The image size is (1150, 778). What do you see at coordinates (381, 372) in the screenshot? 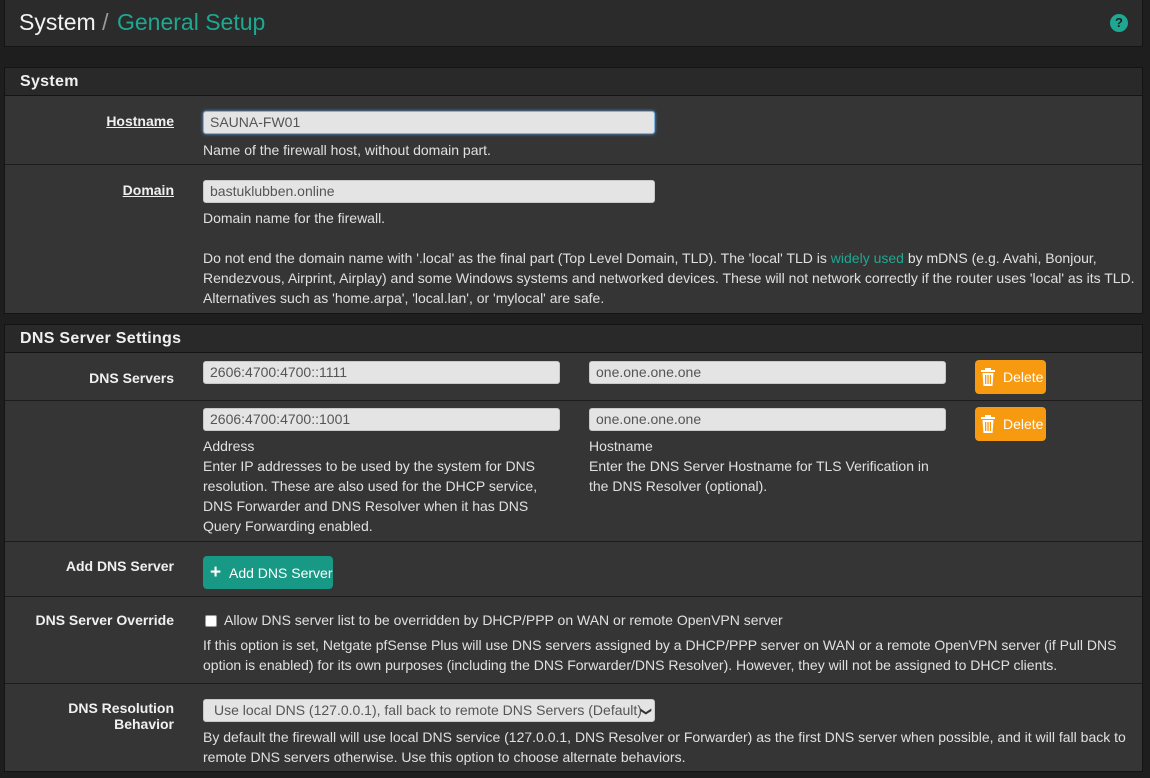
I see `dns-server-address-input: 2606:4700:4700::1111` at bounding box center [381, 372].